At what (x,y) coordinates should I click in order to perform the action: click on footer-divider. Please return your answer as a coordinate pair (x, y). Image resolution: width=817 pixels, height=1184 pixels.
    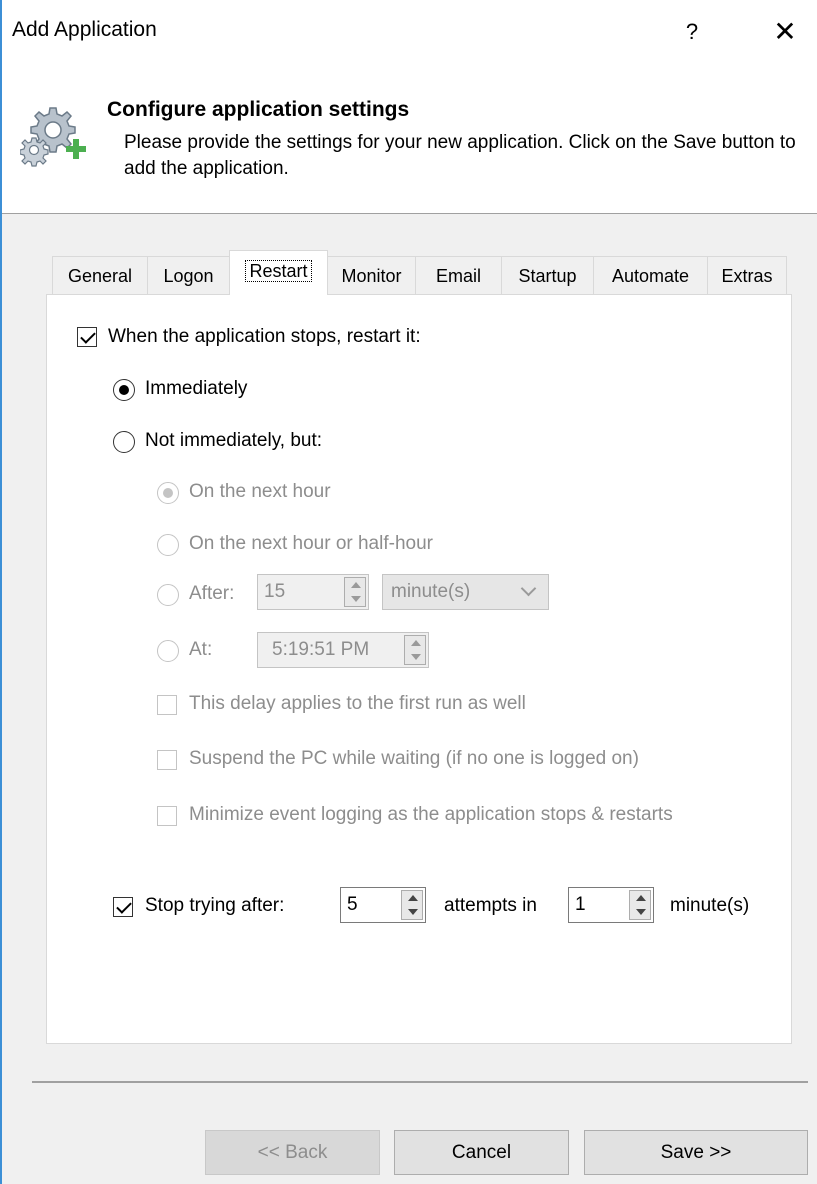
    Looking at the image, I should click on (420, 1082).